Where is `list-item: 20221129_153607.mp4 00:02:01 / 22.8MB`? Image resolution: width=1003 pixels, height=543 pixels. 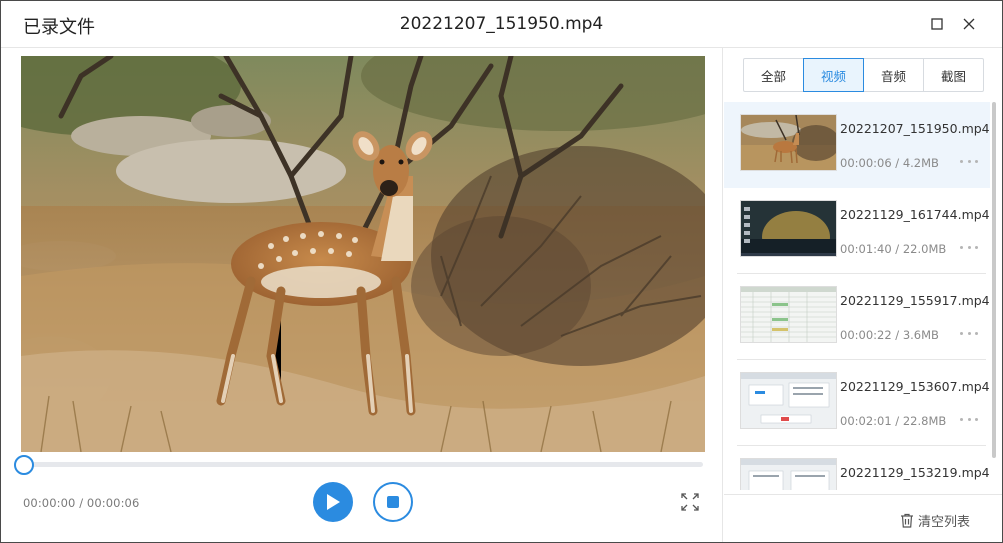
list-item: 20221129_153607.mp4 00:02:01 / 22.8MB is located at coordinates (857, 403).